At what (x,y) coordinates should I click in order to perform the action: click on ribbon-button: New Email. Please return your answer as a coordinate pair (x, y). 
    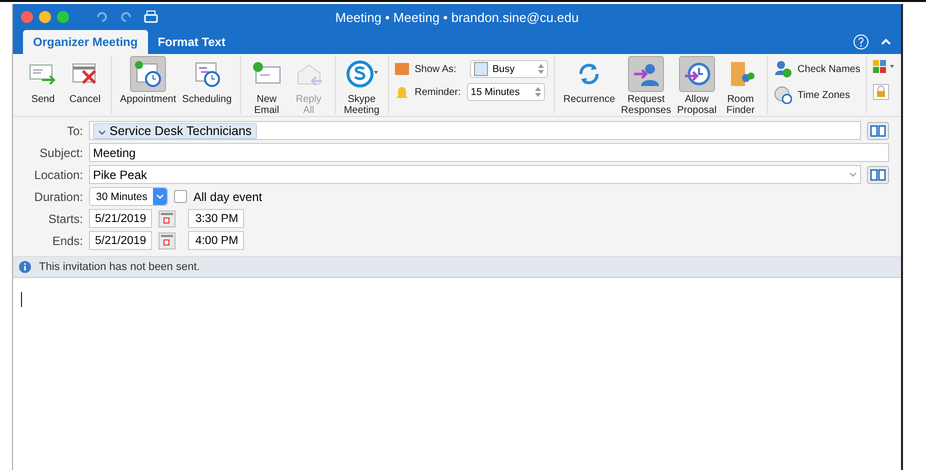
    Looking at the image, I should click on (266, 86).